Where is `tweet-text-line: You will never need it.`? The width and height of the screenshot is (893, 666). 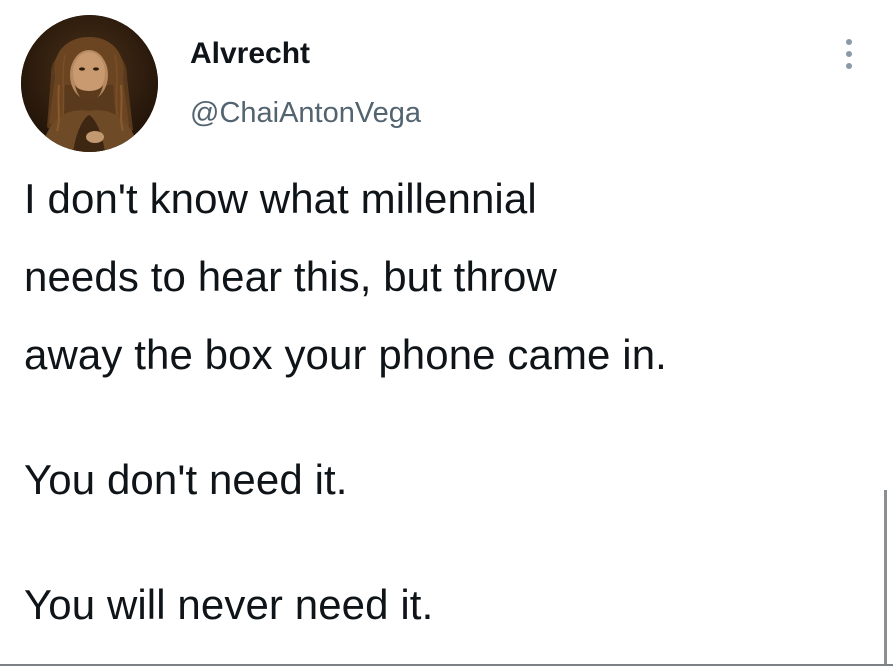
tweet-text-line: You will never need it. is located at coordinates (229, 604).